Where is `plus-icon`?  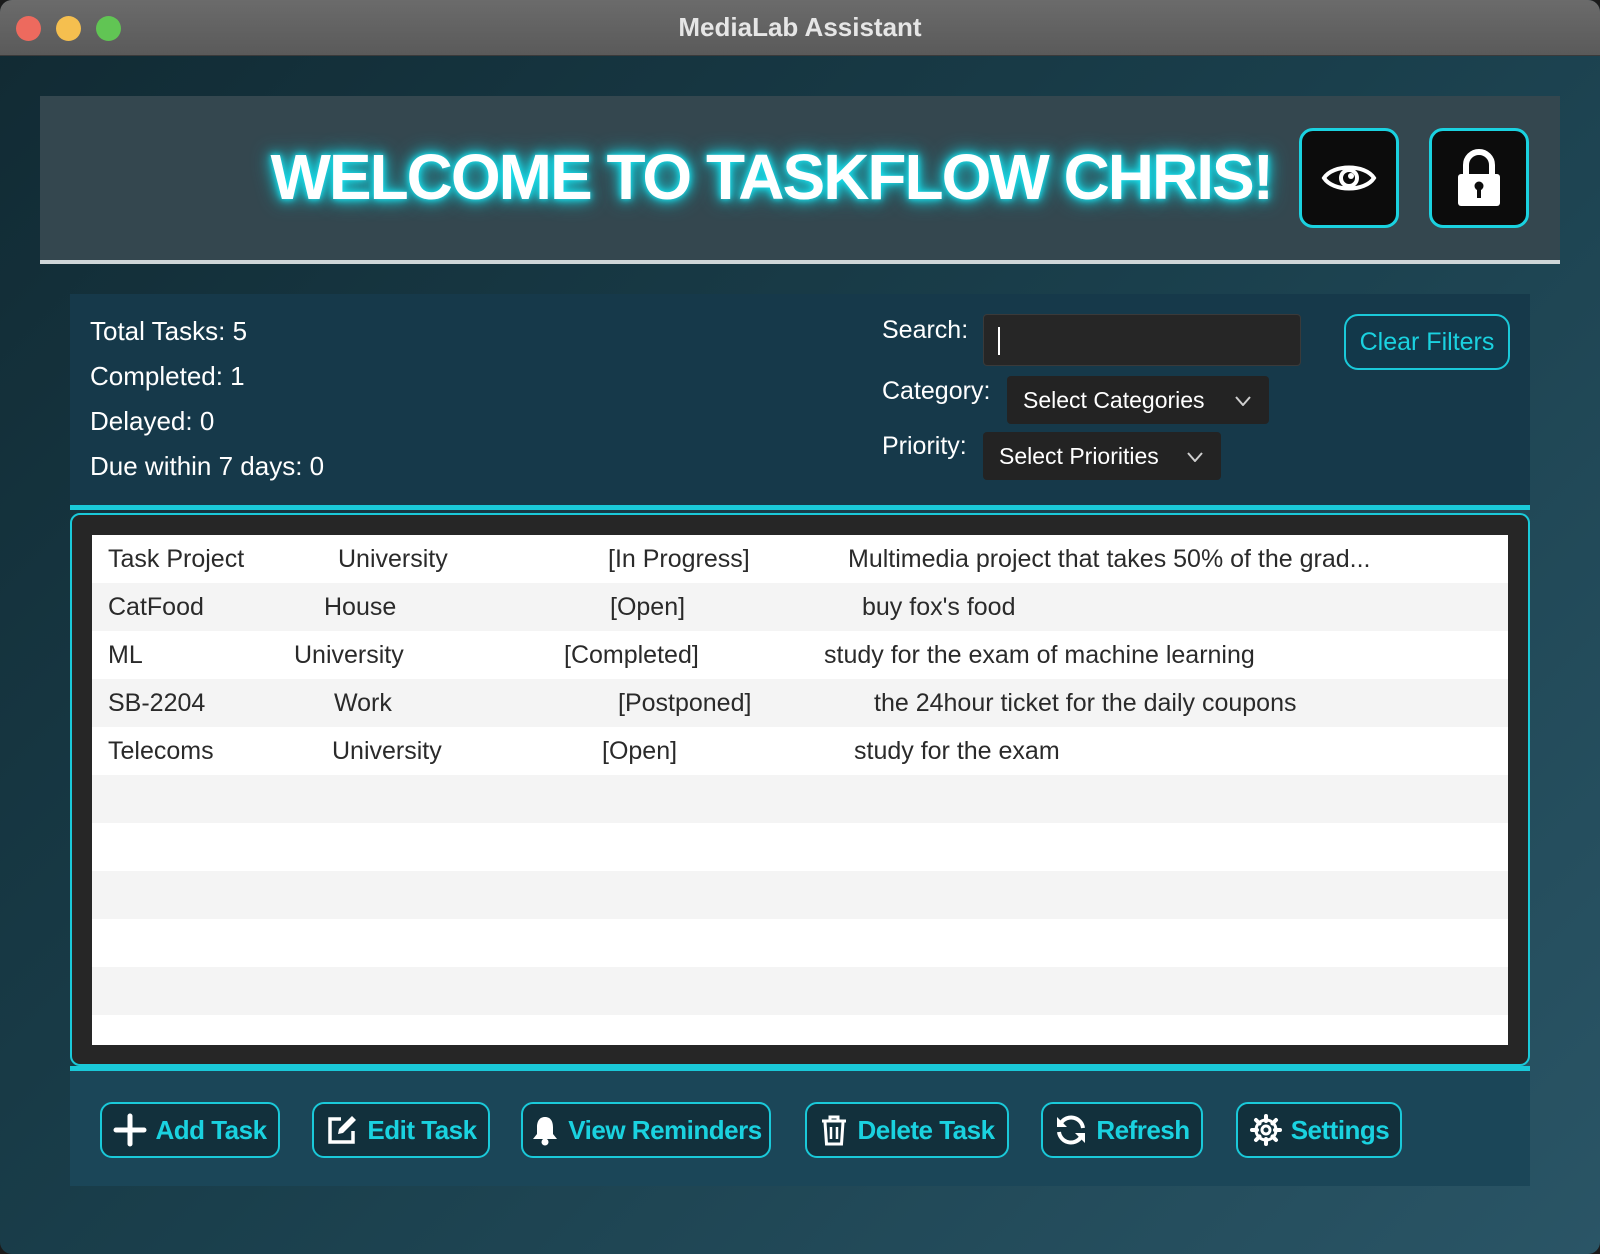
plus-icon is located at coordinates (130, 1130).